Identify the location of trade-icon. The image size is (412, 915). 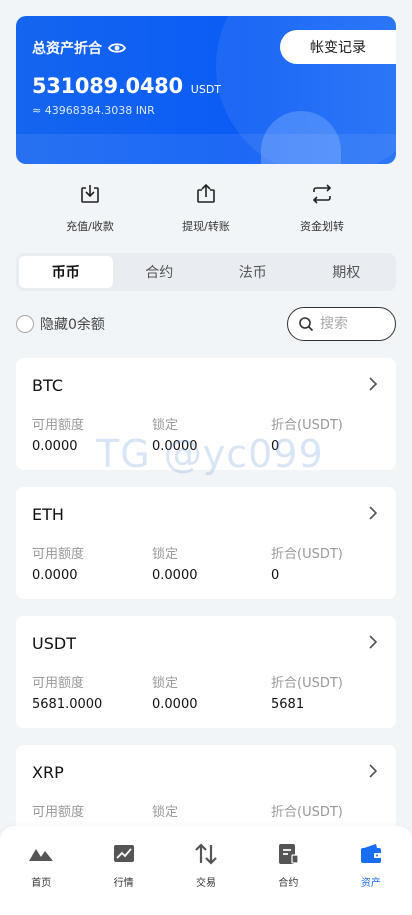
(206, 854).